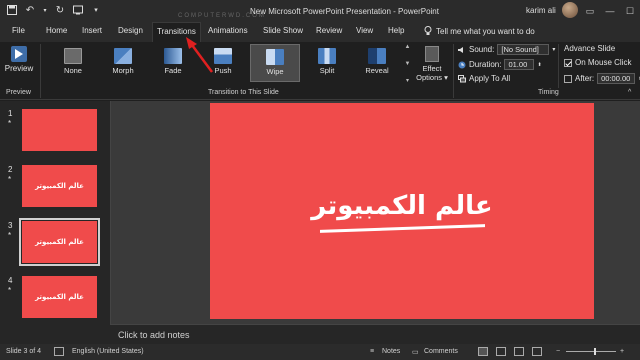 The image size is (640, 360). I want to click on thumbnail-slide-2: 2 * عالم الكمبيوتر, so click(55, 190).